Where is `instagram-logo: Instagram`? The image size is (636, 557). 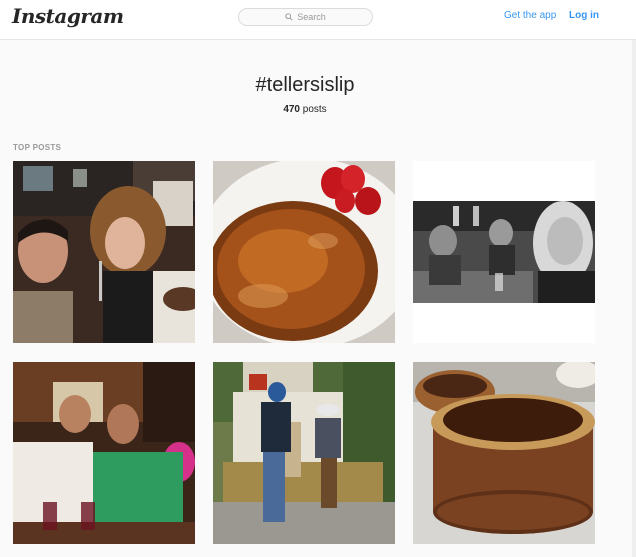 instagram-logo: Instagram is located at coordinates (68, 16).